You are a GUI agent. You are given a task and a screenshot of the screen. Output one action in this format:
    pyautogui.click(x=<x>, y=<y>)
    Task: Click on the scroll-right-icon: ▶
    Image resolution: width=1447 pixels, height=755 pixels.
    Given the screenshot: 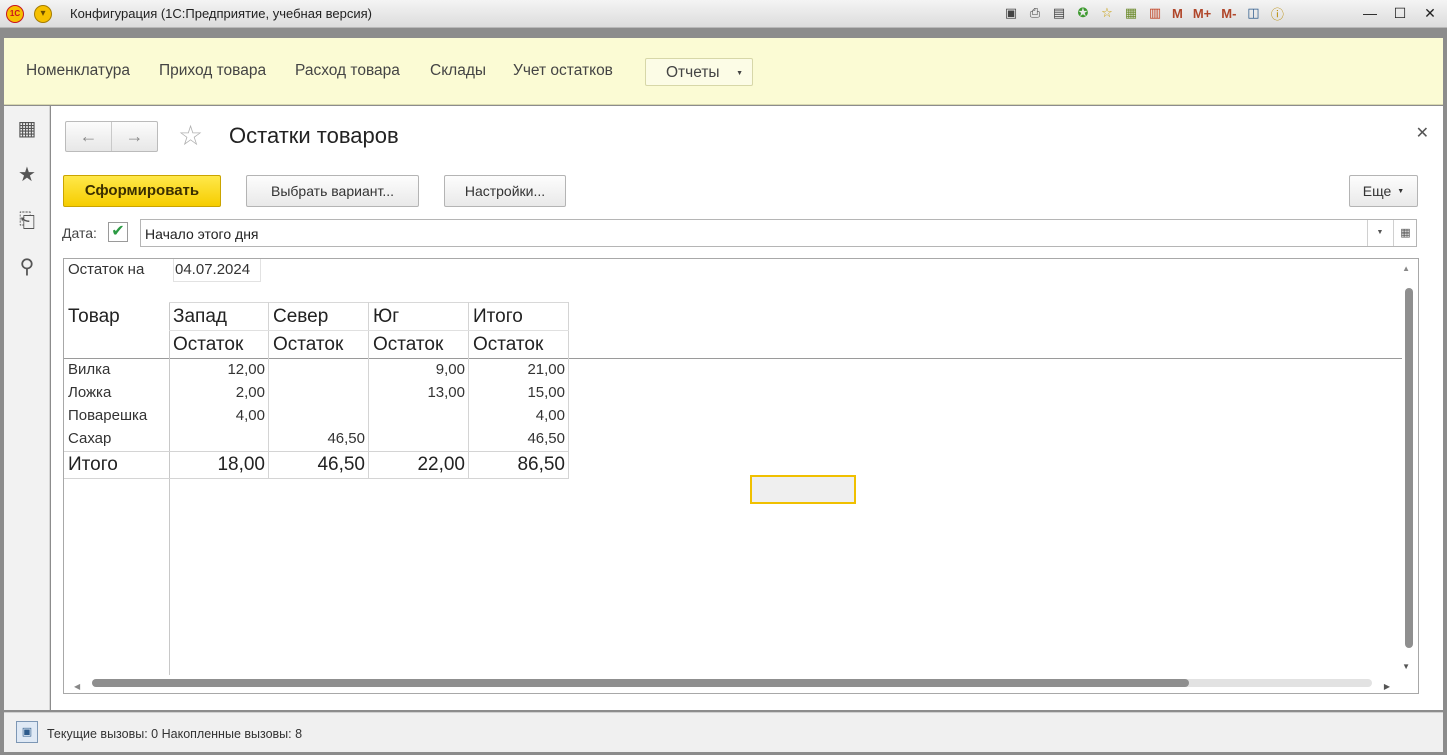 What is the action you would take?
    pyautogui.click(x=1387, y=686)
    